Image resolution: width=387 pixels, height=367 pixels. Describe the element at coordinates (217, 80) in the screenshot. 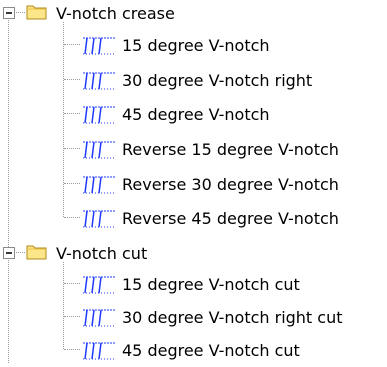

I see `tree-leaf-label: 30 degree V-notch right` at that location.